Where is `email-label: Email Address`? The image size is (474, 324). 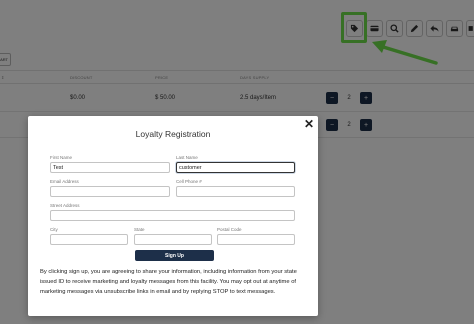 email-label: Email Address is located at coordinates (64, 181).